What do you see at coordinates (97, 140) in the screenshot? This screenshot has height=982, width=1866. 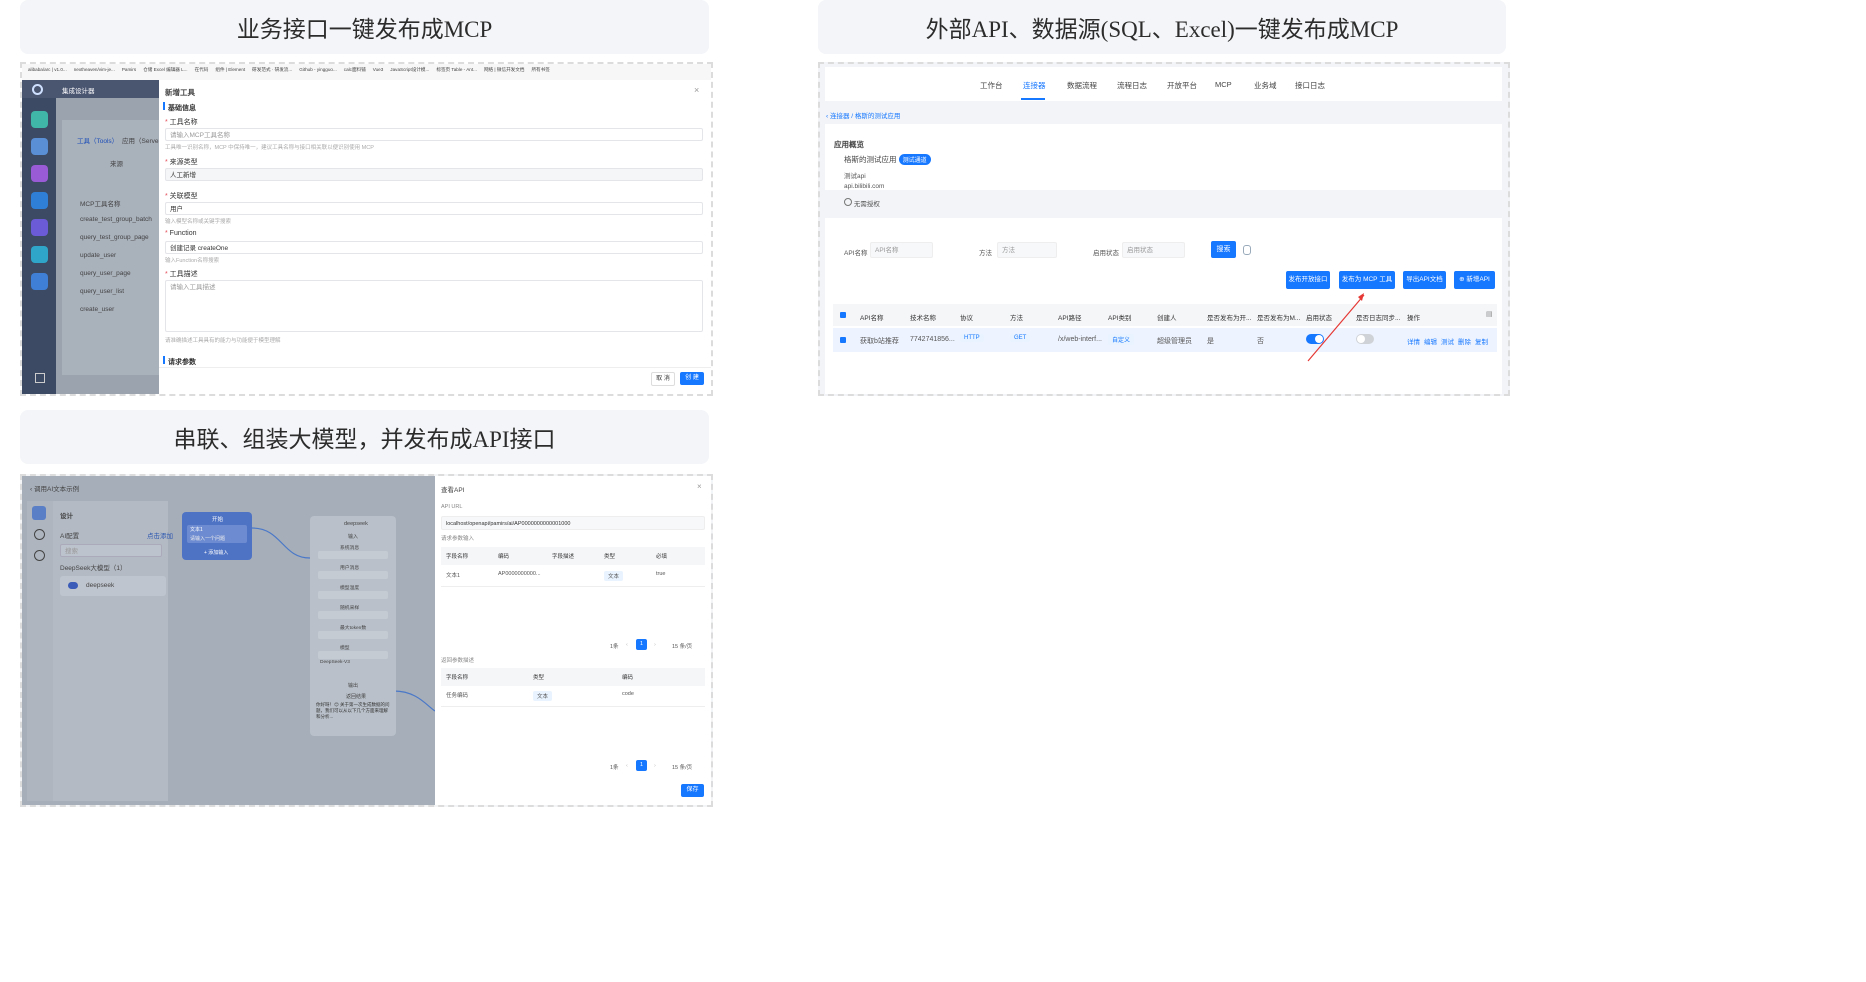 I see `tab-tools: 工具（Tools）` at bounding box center [97, 140].